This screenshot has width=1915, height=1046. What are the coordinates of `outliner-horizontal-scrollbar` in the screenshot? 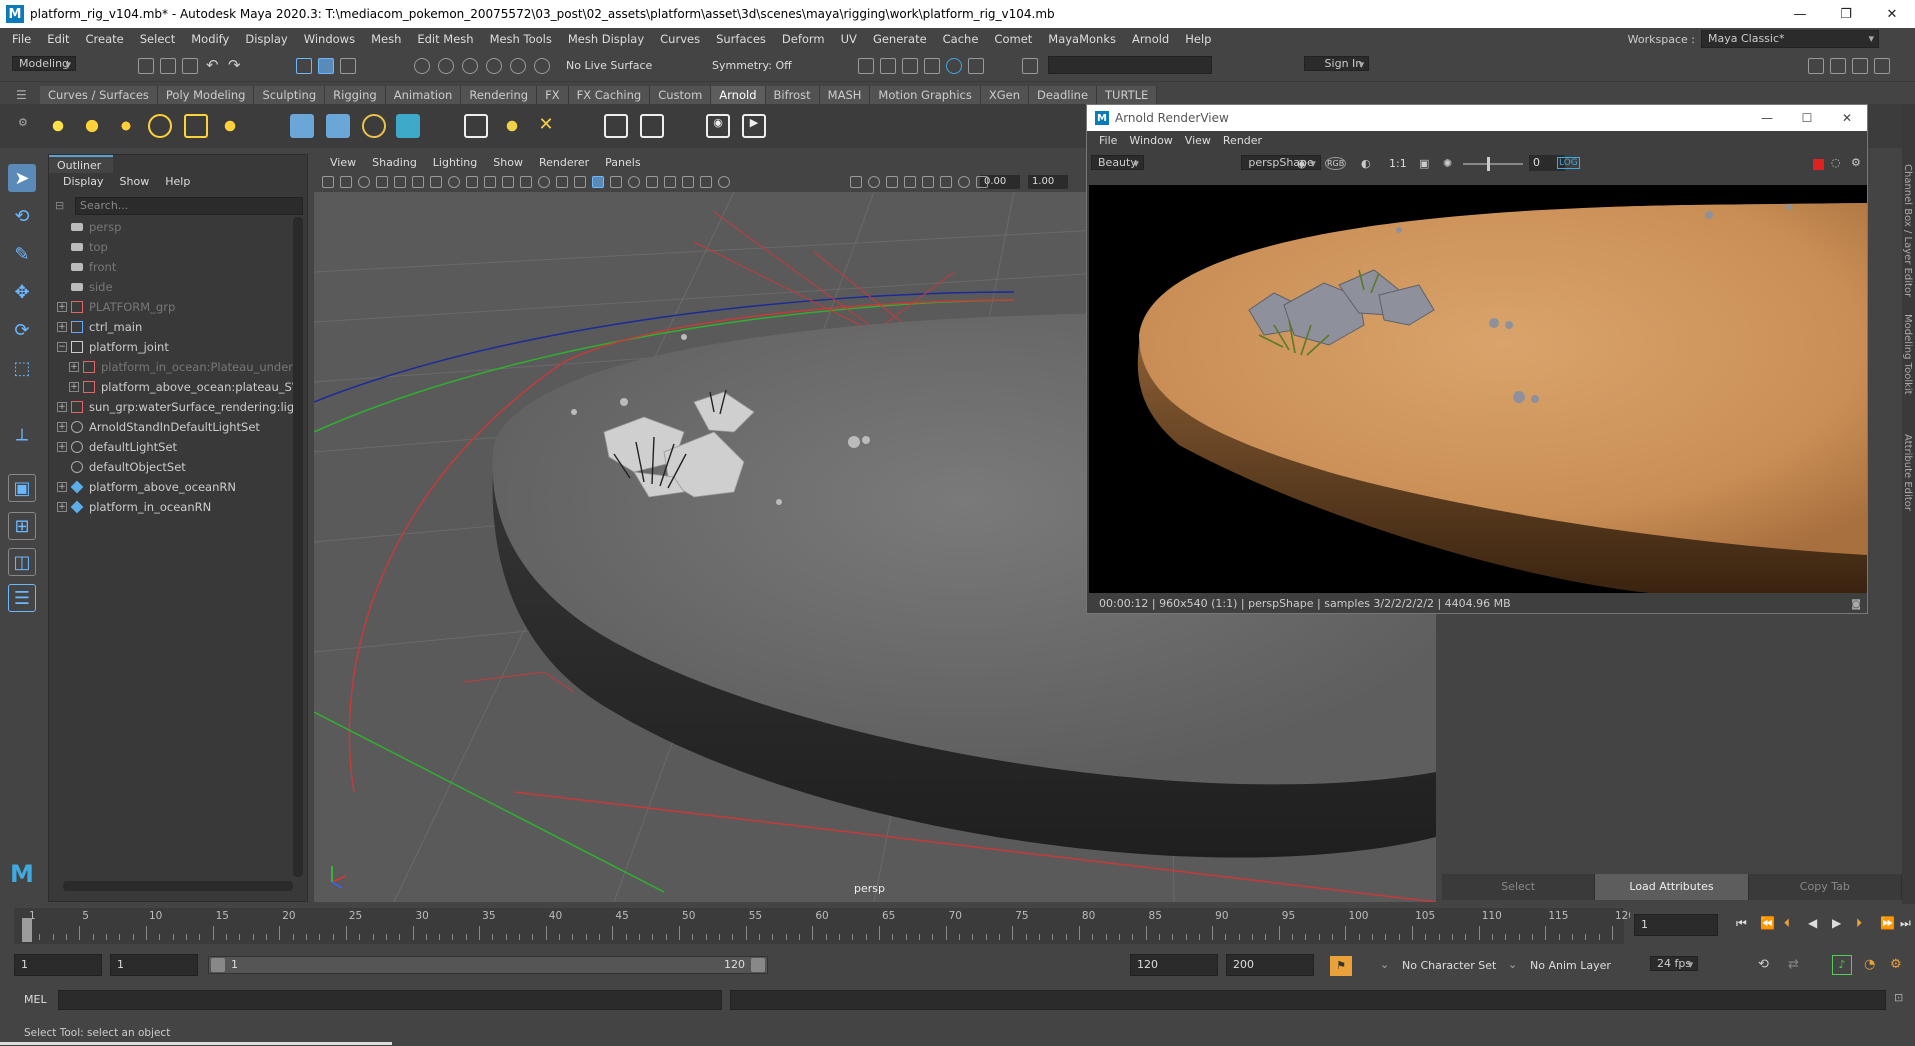 It's located at (178, 886).